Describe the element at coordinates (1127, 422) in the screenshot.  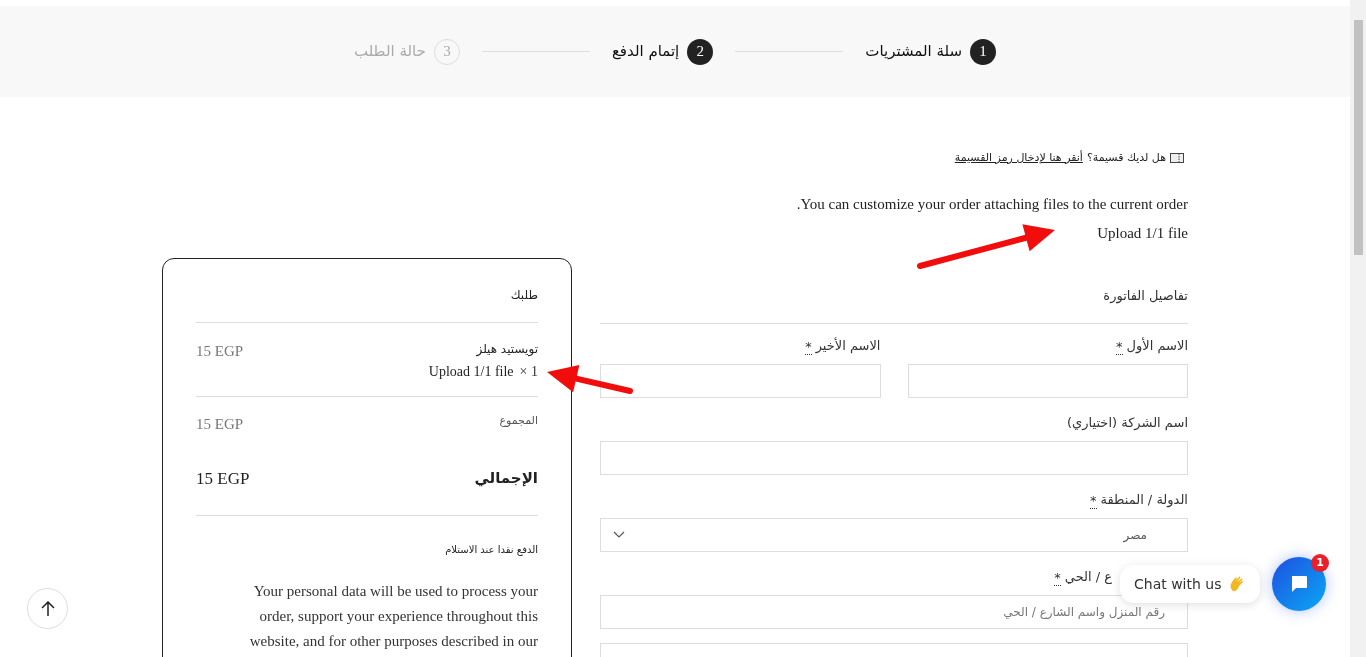
I see `field-label: اسم الشركة (اختياري)` at that location.